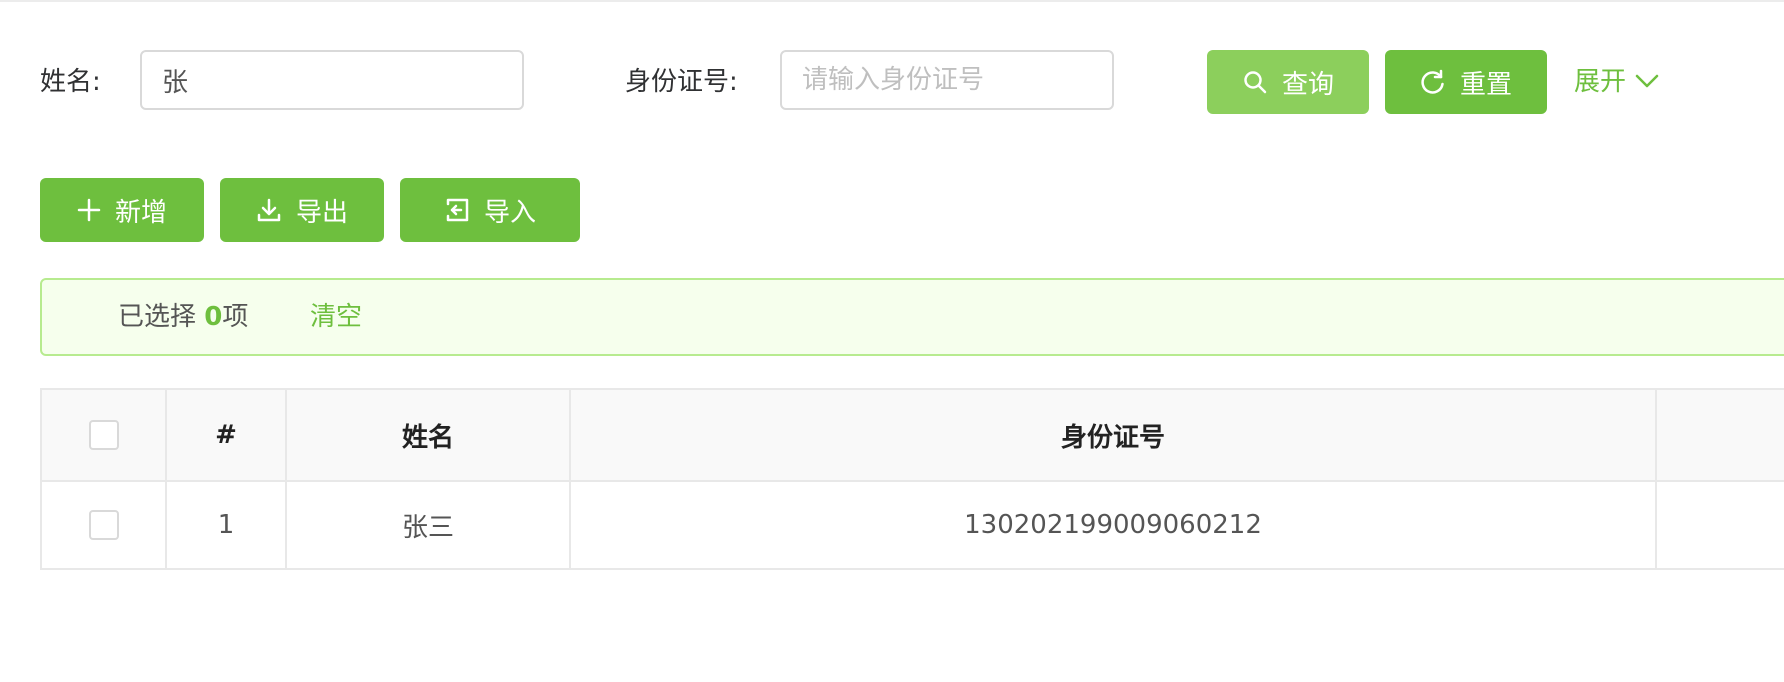  What do you see at coordinates (1113, 435) in the screenshot?
I see `header-id-number: 身份证号` at bounding box center [1113, 435].